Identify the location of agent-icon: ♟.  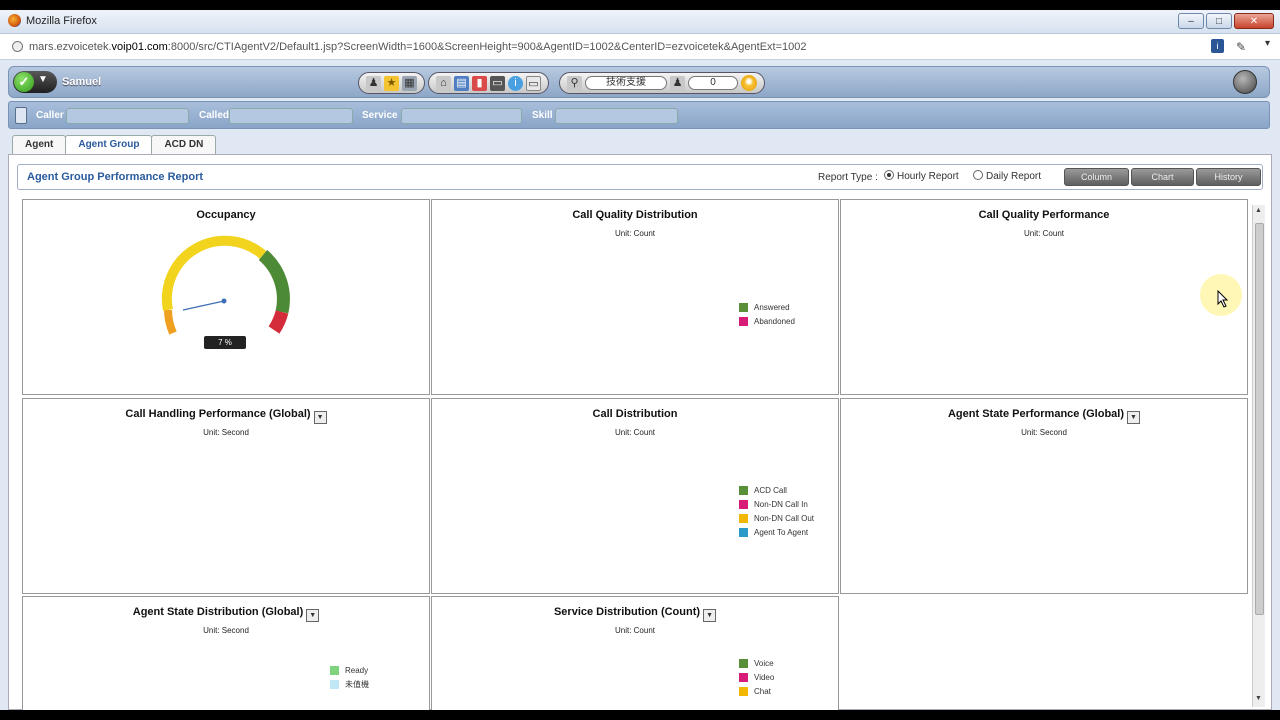
(373, 83).